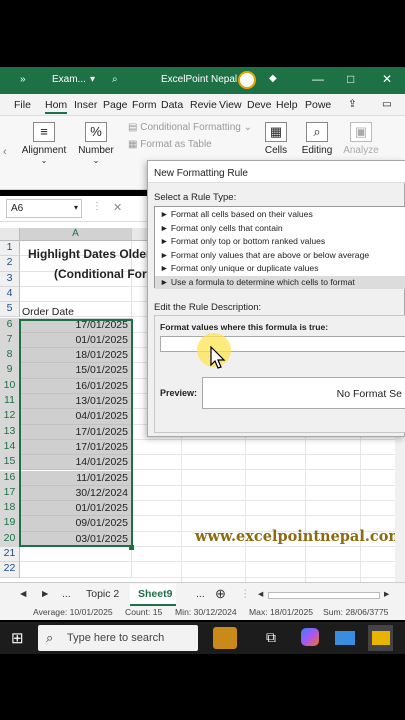  I want to click on tab-home: Hom, so click(56, 106).